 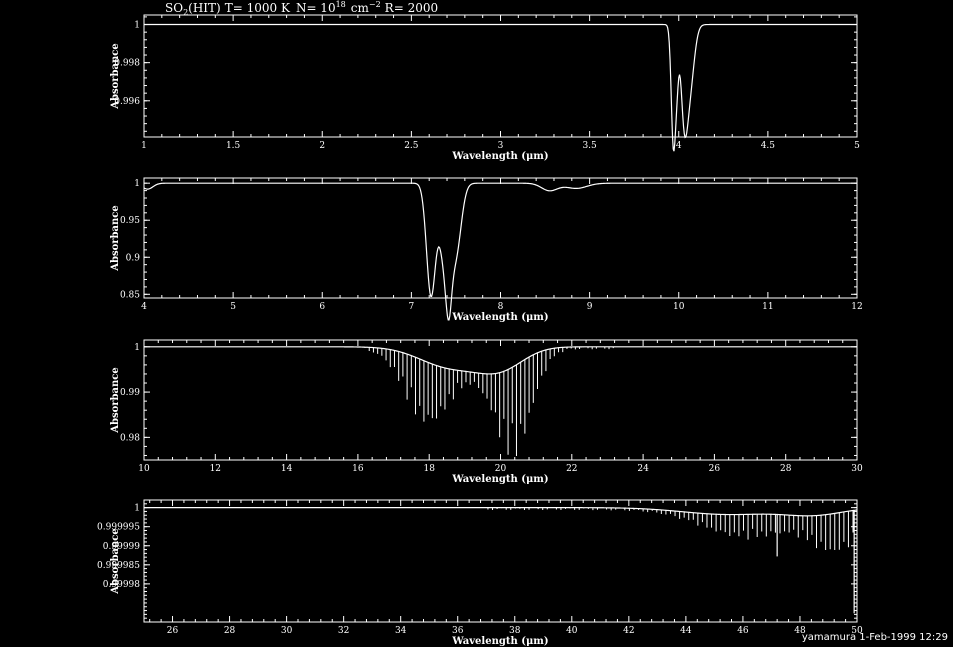 I want to click on x-tick-label: 4.5, so click(x=768, y=146).